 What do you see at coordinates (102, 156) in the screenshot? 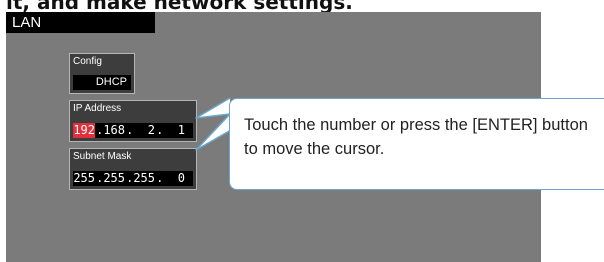
I see `subnet-mask-label: Subnet Mask` at bounding box center [102, 156].